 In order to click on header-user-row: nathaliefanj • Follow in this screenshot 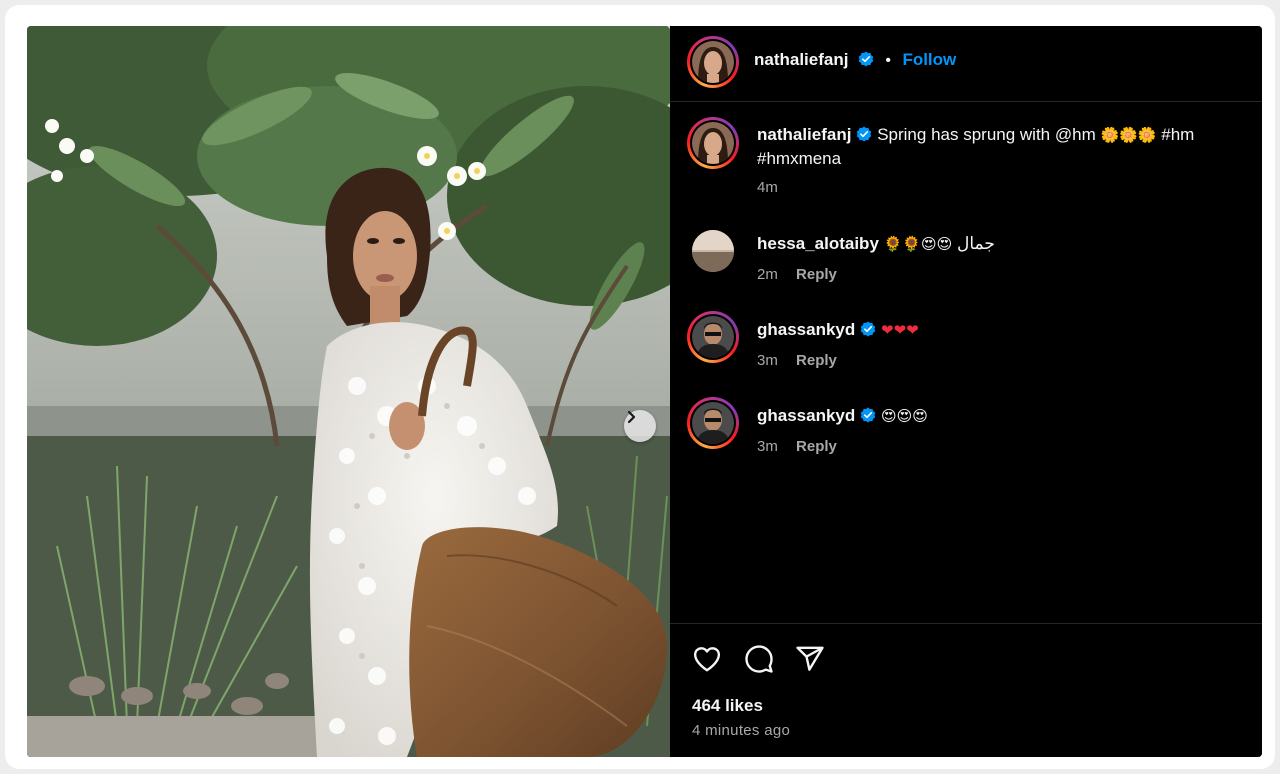, I will do `click(855, 60)`.